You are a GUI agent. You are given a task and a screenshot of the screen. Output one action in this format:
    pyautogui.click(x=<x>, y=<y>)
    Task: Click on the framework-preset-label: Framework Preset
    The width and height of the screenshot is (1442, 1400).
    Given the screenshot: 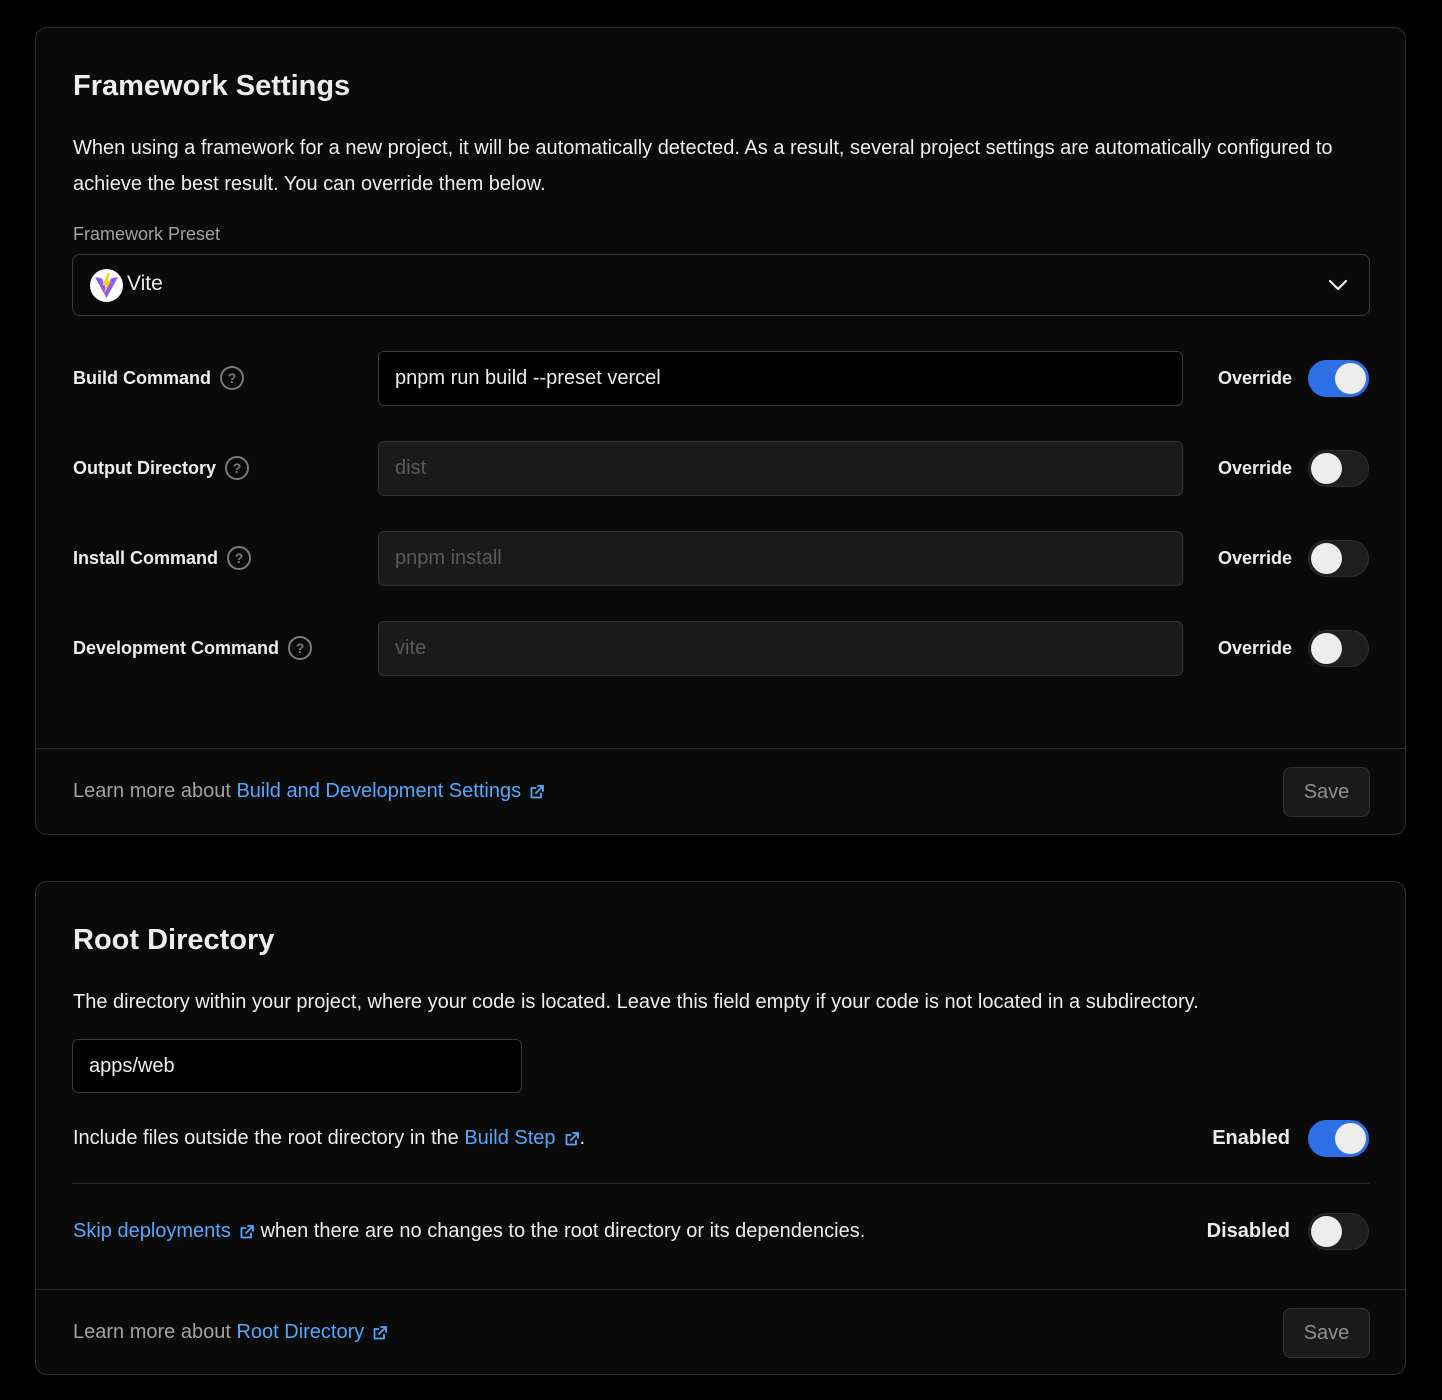 What is the action you would take?
    pyautogui.click(x=147, y=234)
    